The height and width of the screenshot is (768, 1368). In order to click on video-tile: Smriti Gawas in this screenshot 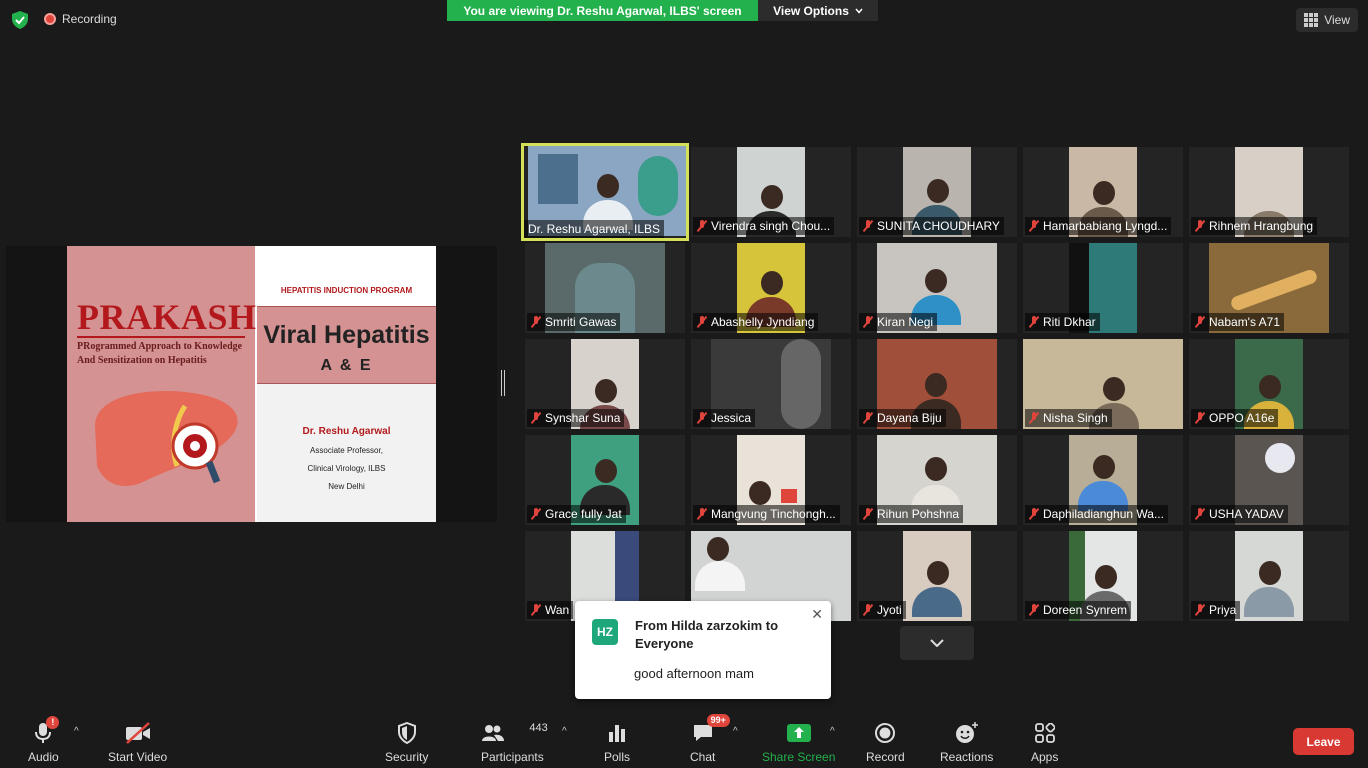, I will do `click(605, 288)`.